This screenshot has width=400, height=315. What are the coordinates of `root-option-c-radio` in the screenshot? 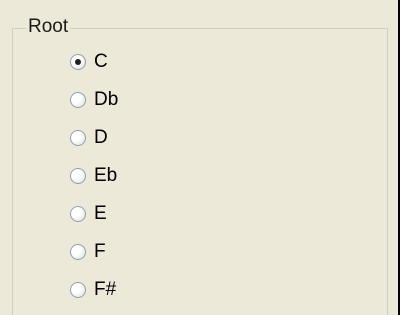 It's located at (78, 62).